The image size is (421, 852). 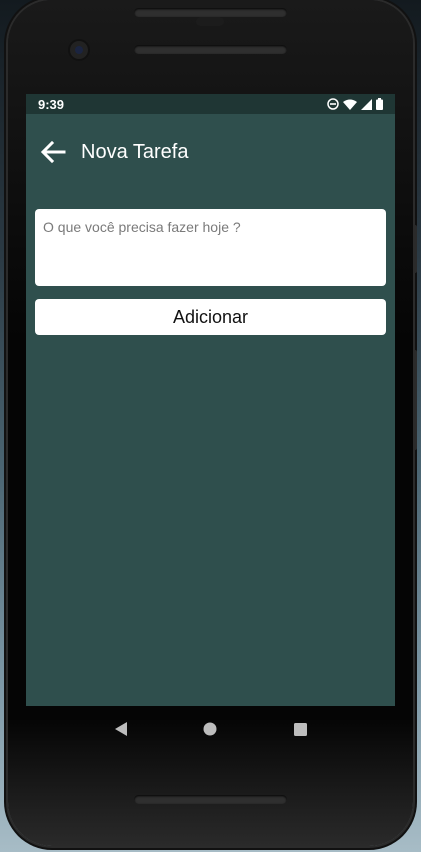 What do you see at coordinates (379, 104) in the screenshot?
I see `battery-icon` at bounding box center [379, 104].